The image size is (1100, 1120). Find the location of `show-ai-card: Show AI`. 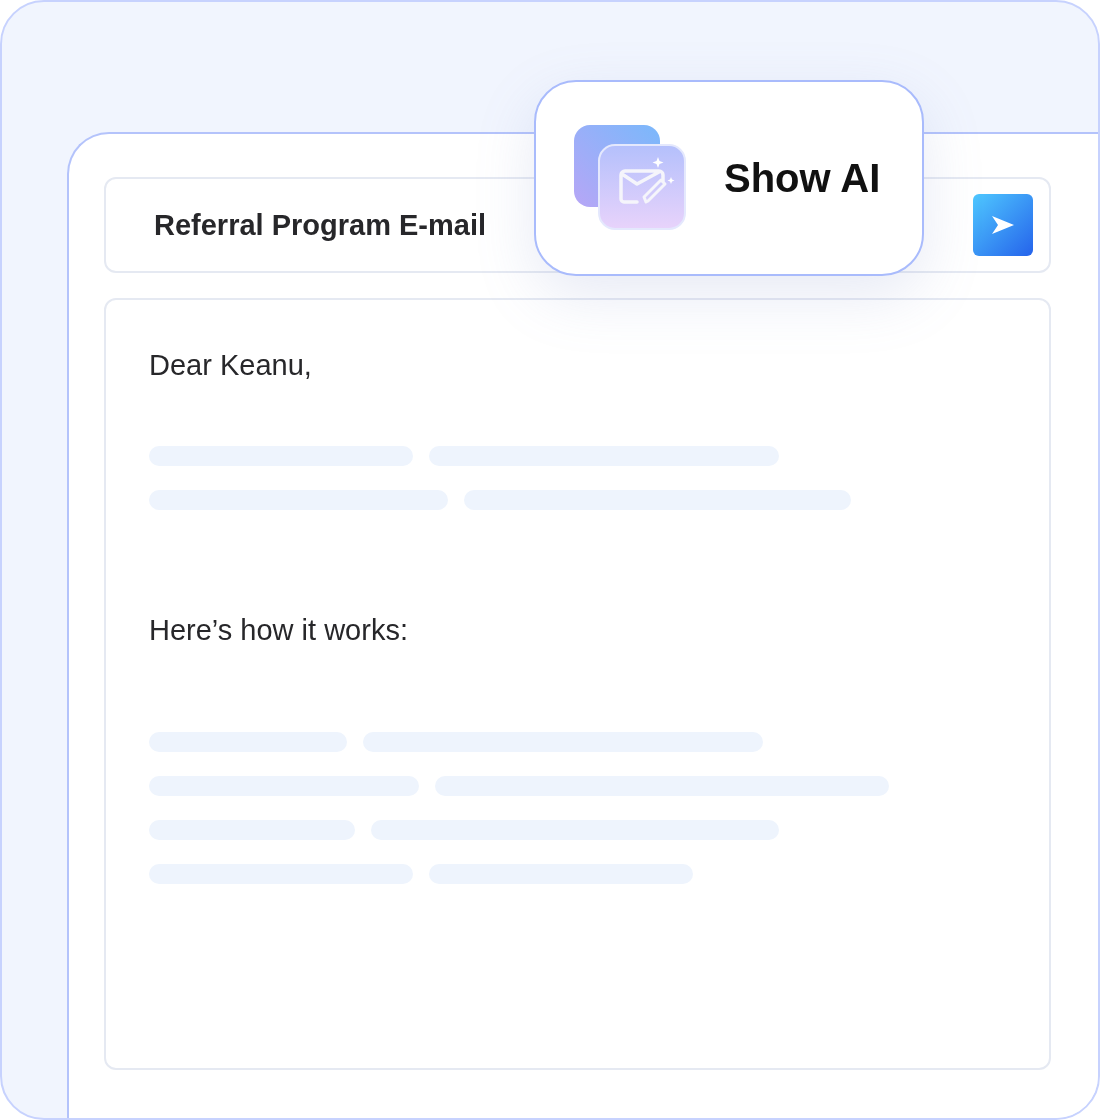

show-ai-card: Show AI is located at coordinates (729, 178).